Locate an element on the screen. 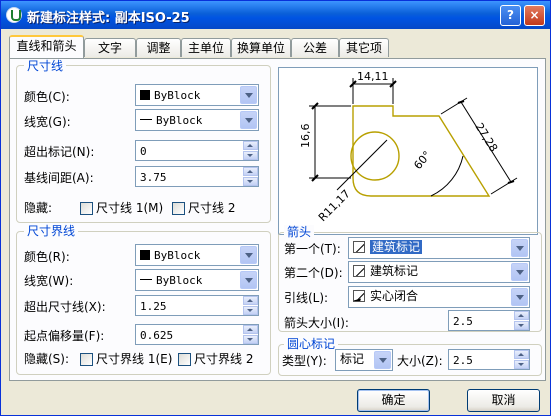 The height and width of the screenshot is (416, 551). center-mark-title: 圆心标记 is located at coordinates (311, 344).